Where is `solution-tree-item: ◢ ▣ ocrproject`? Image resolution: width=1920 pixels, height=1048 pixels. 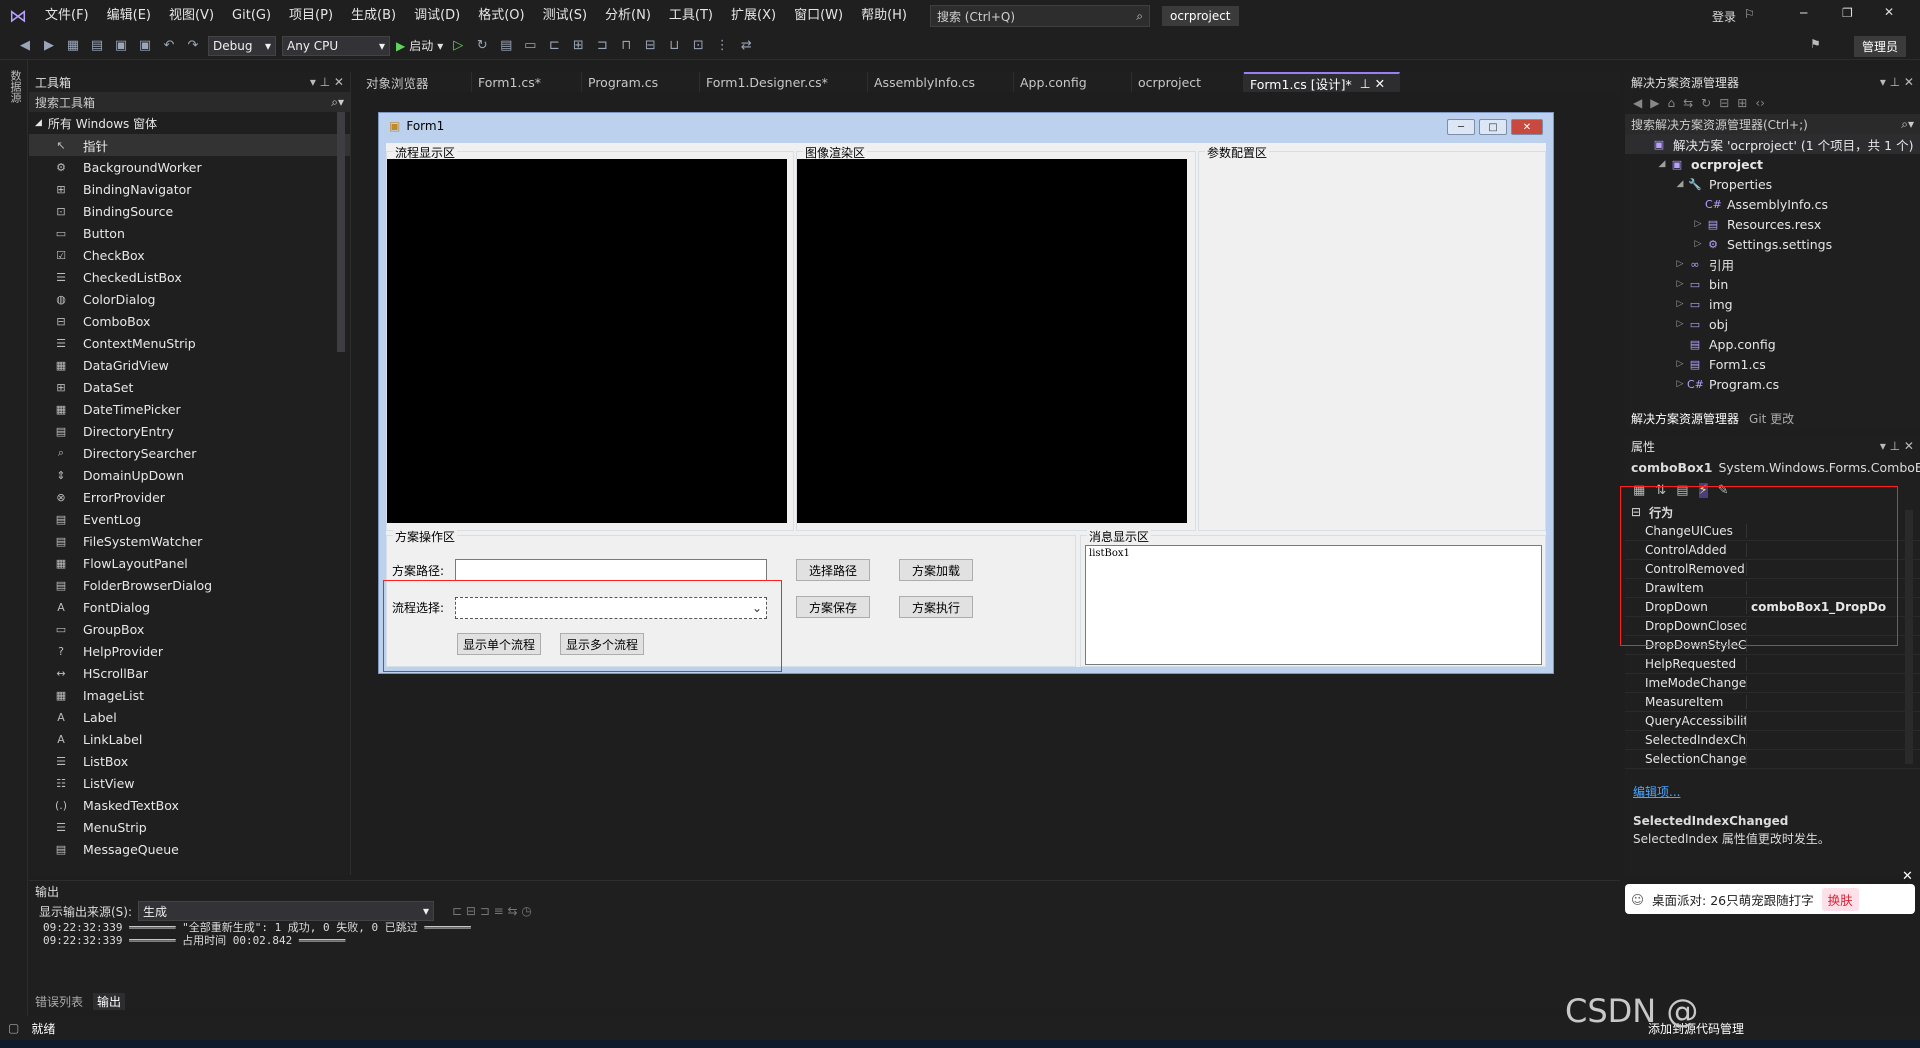 solution-tree-item: ◢ ▣ ocrproject is located at coordinates (1772, 164).